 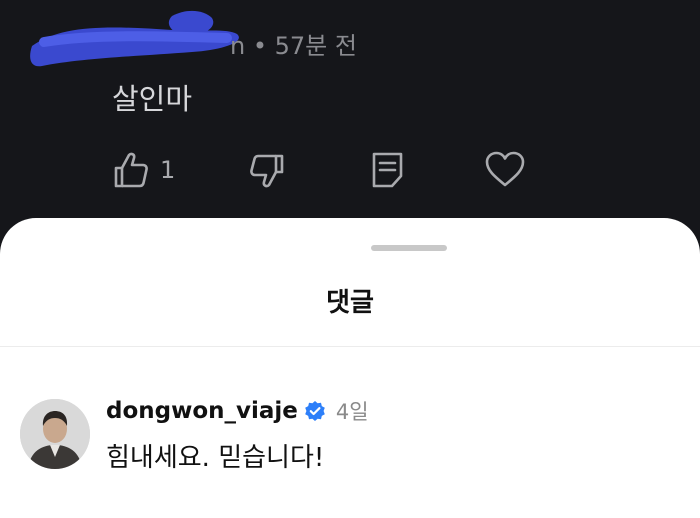 I want to click on reply-button, so click(x=388, y=170).